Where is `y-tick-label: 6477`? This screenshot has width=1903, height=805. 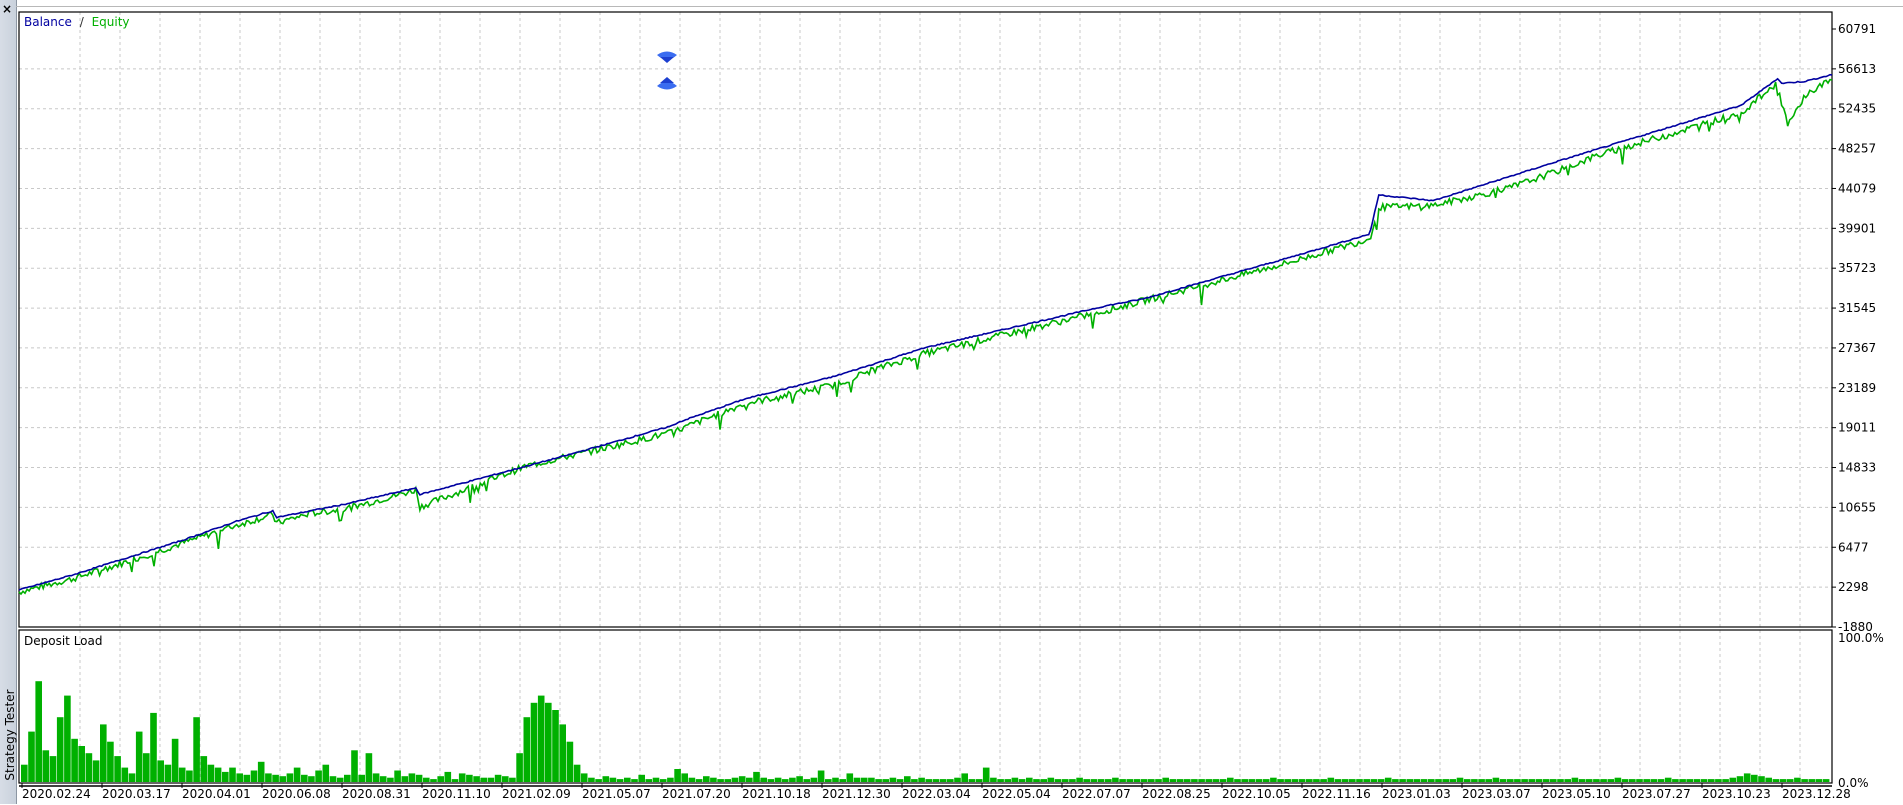 y-tick-label: 6477 is located at coordinates (1853, 547).